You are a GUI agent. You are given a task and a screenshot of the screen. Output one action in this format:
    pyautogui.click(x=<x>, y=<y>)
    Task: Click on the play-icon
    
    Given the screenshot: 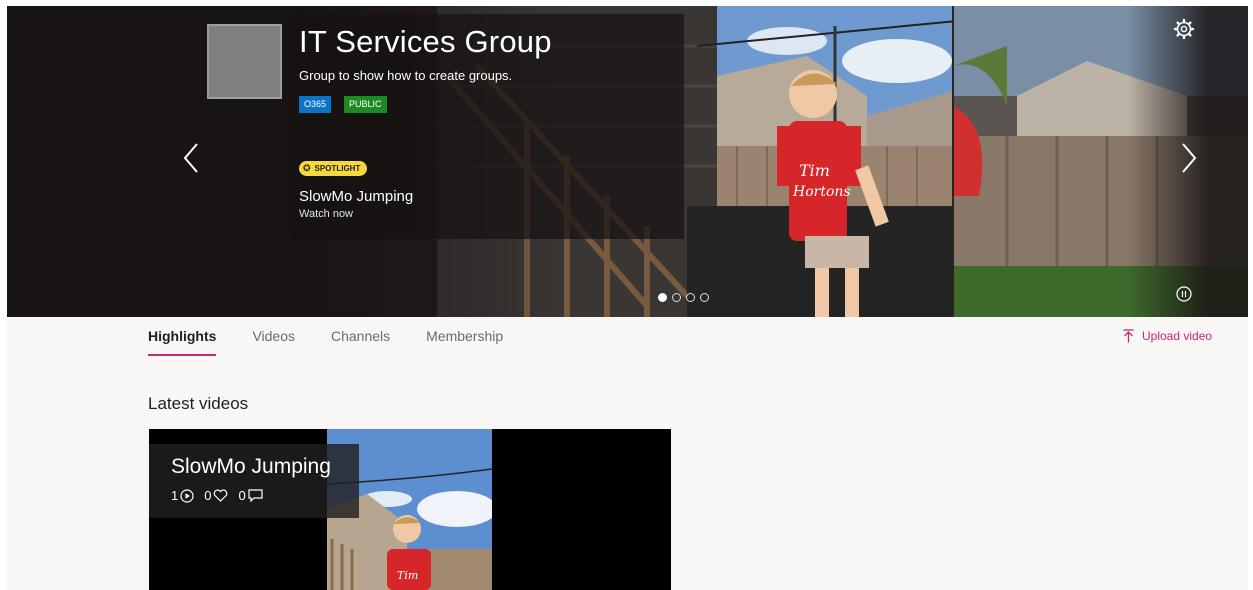 What is the action you would take?
    pyautogui.click(x=187, y=495)
    